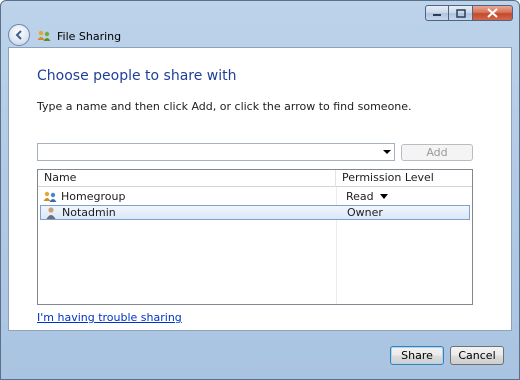  What do you see at coordinates (260, 35) in the screenshot?
I see `title-bar: File Sharing` at bounding box center [260, 35].